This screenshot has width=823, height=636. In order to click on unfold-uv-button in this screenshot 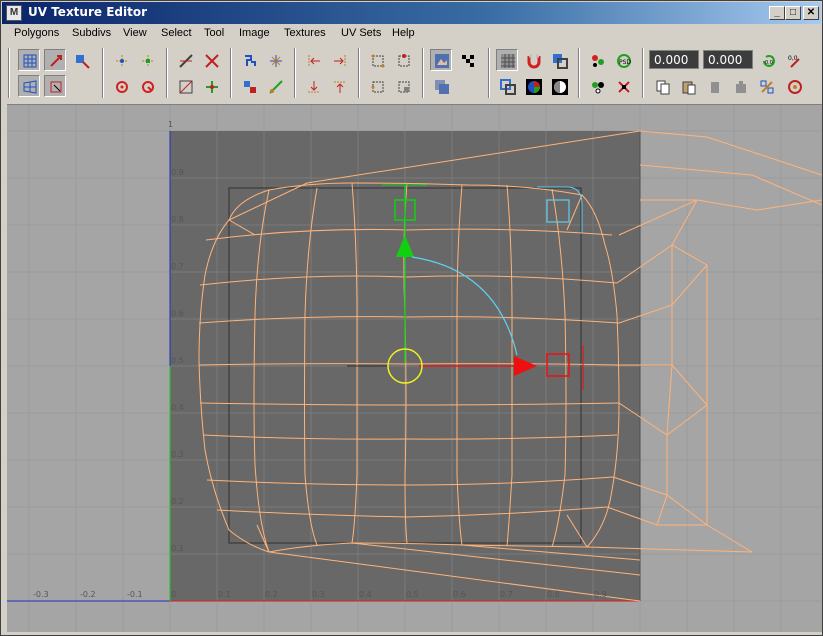, I will do `click(275, 60)`.